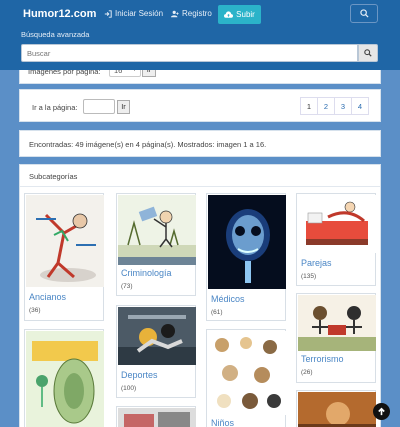 This screenshot has width=400, height=427. Describe the element at coordinates (197, 13) in the screenshot. I see `register-label: Registro` at that location.